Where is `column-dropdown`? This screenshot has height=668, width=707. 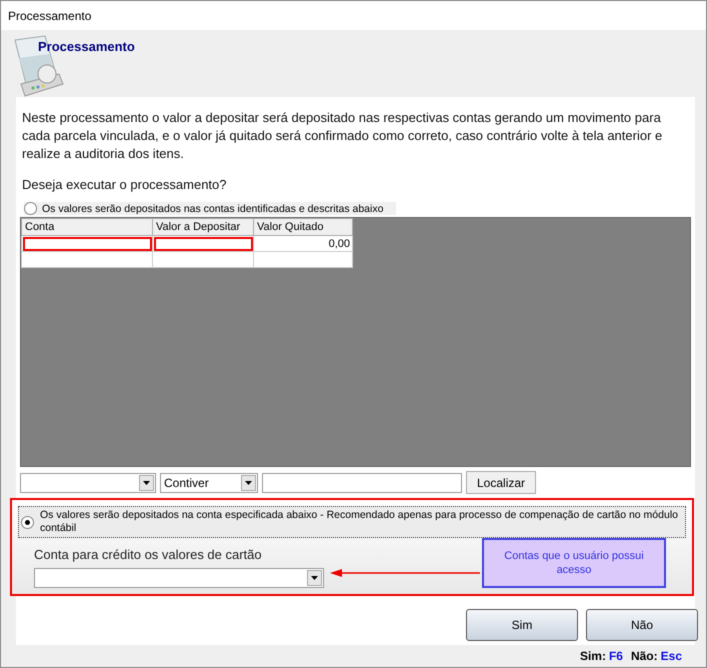 column-dropdown is located at coordinates (88, 482).